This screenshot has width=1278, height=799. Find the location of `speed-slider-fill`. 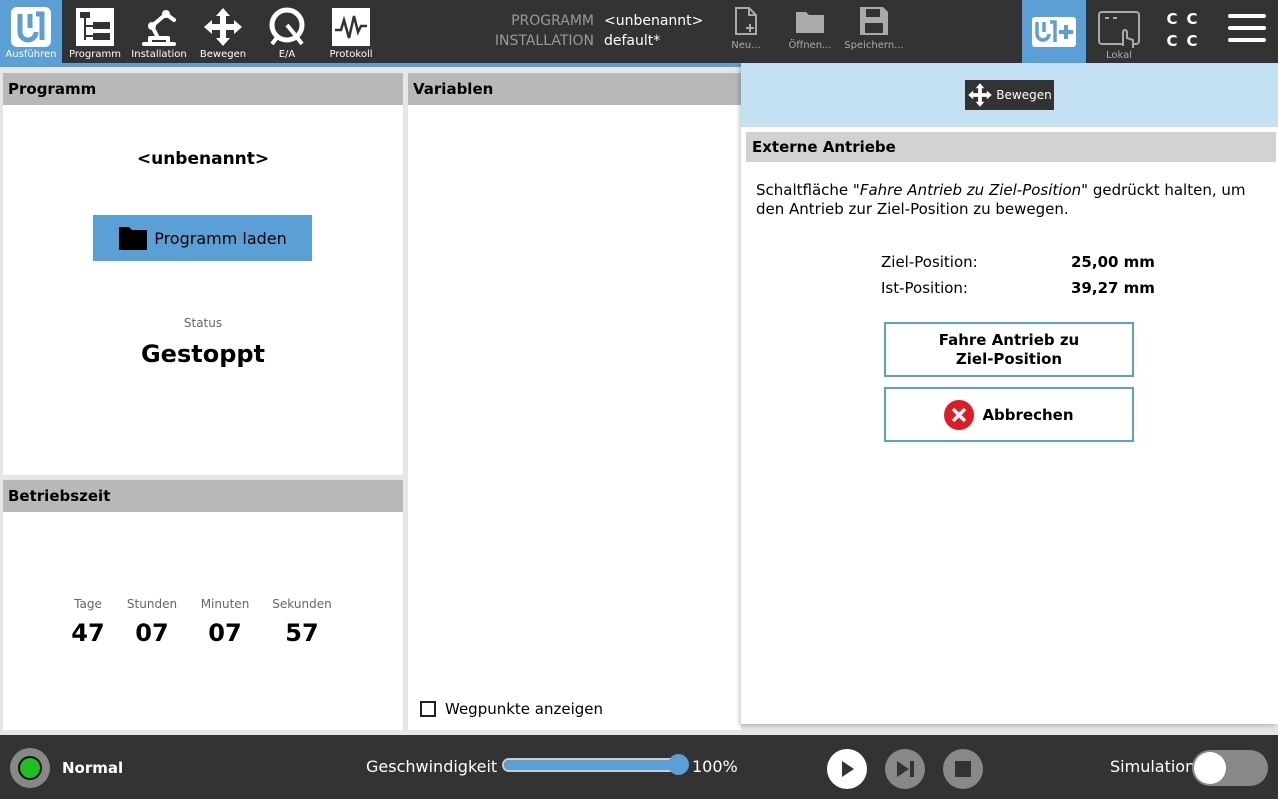

speed-slider-fill is located at coordinates (591, 765).